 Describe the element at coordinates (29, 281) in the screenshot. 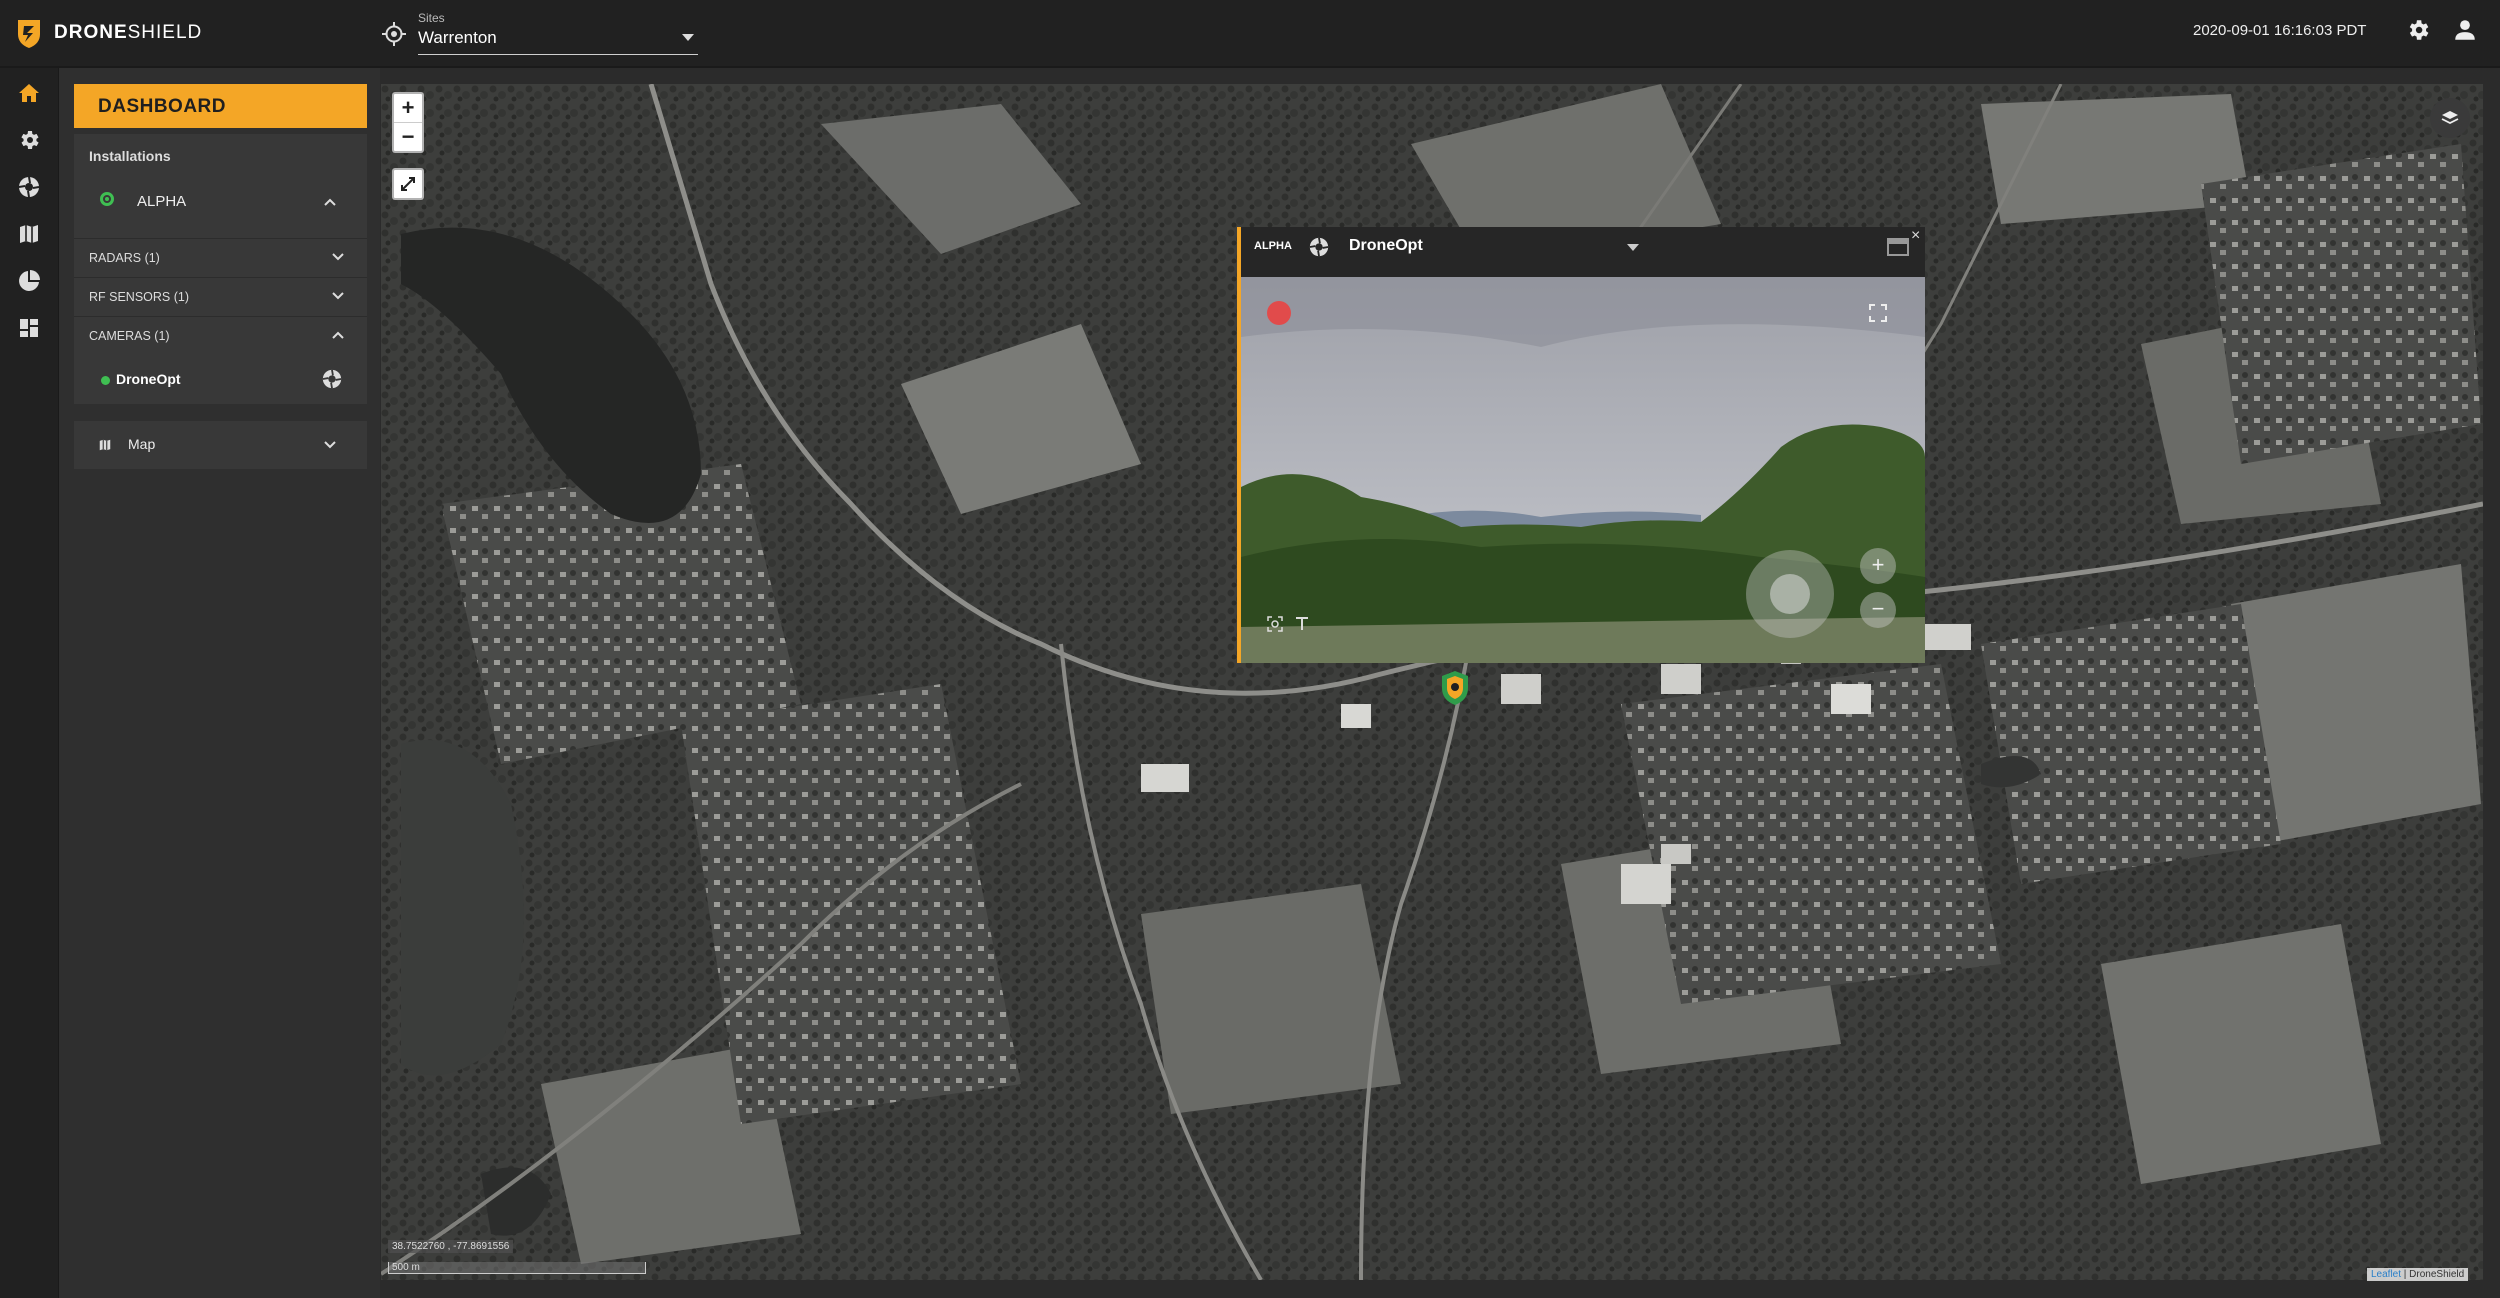

I see `pie-chart-icon` at that location.